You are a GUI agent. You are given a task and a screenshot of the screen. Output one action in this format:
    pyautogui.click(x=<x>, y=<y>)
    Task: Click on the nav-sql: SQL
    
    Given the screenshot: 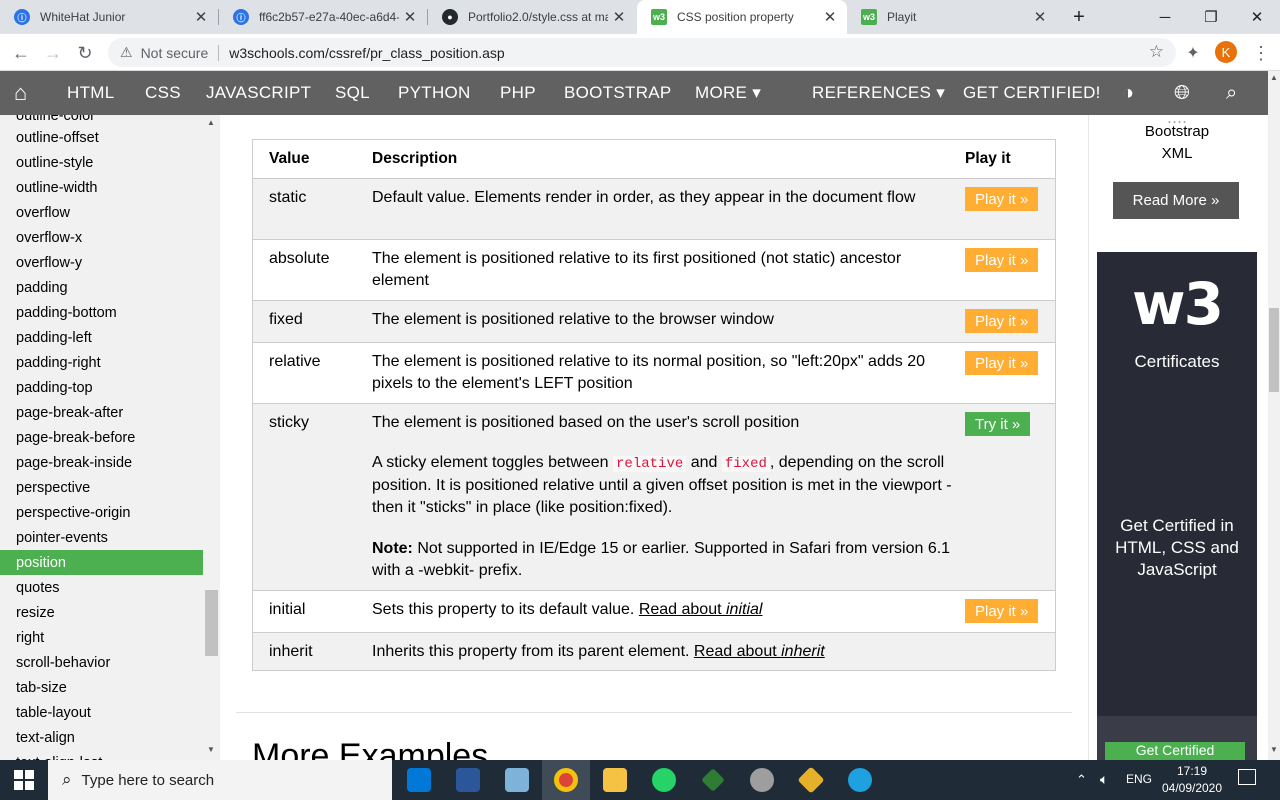 What is the action you would take?
    pyautogui.click(x=352, y=93)
    